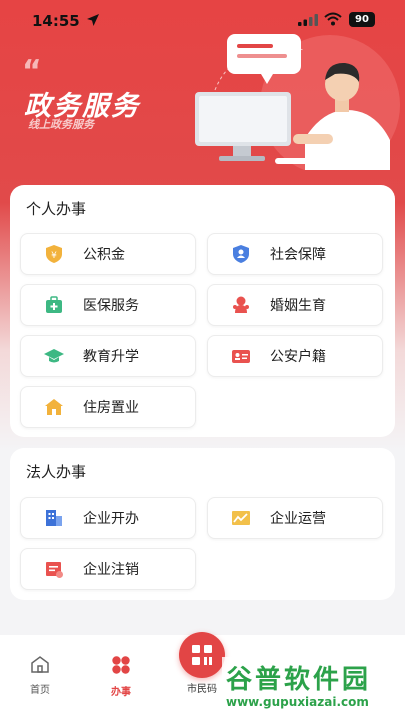  I want to click on house-icon, so click(54, 407).